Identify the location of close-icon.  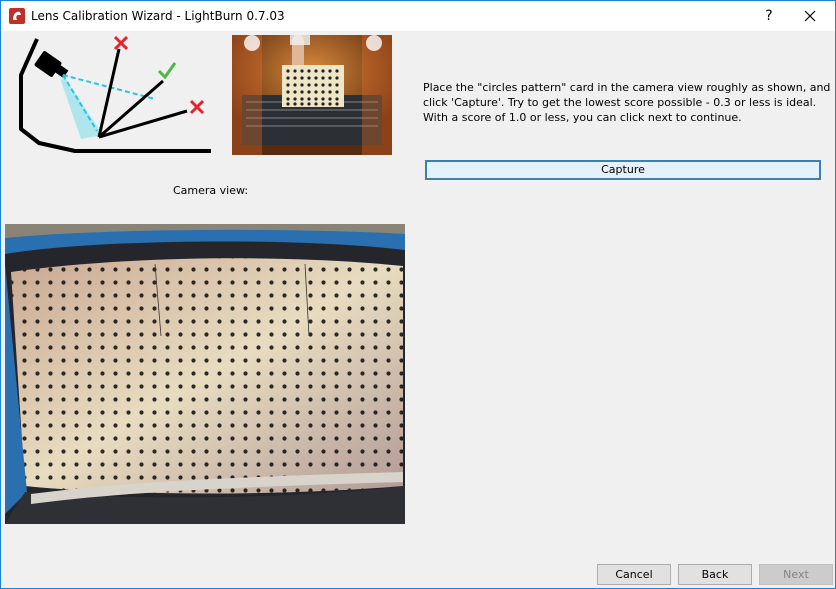
(810, 16).